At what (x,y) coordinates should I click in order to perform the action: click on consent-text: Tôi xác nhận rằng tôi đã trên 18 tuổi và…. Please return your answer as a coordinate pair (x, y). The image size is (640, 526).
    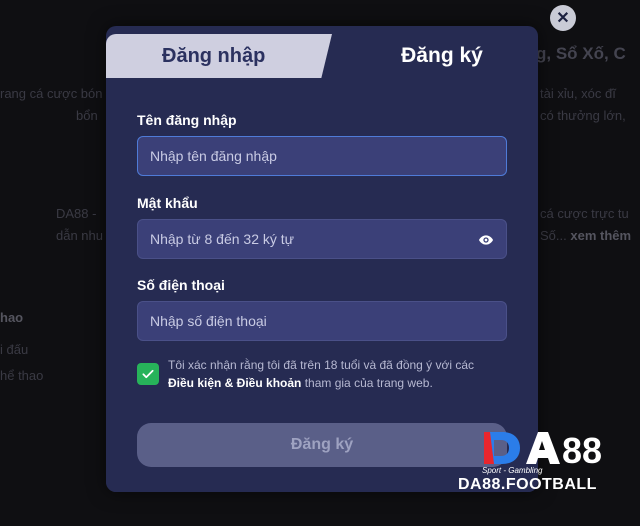
    Looking at the image, I should click on (328, 374).